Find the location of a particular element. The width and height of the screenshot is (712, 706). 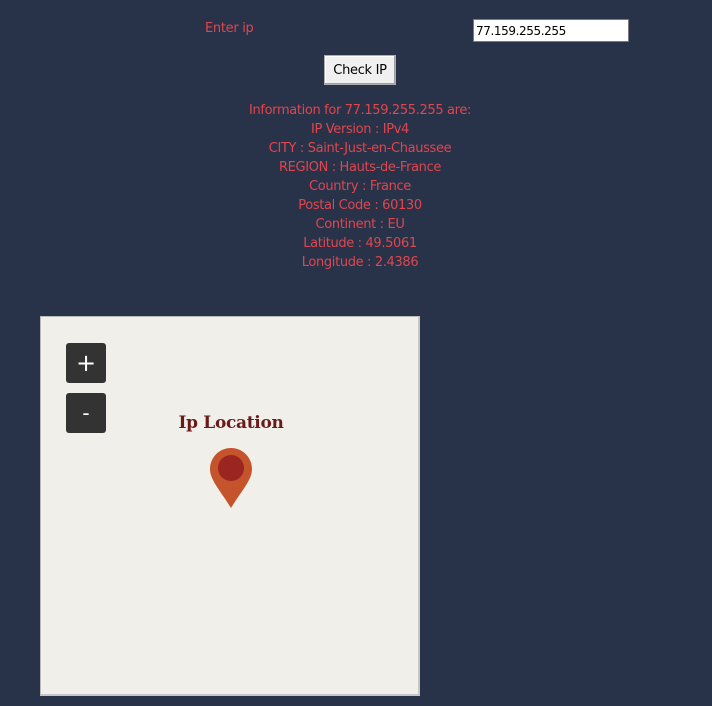

zoom-in-button: + is located at coordinates (86, 363).